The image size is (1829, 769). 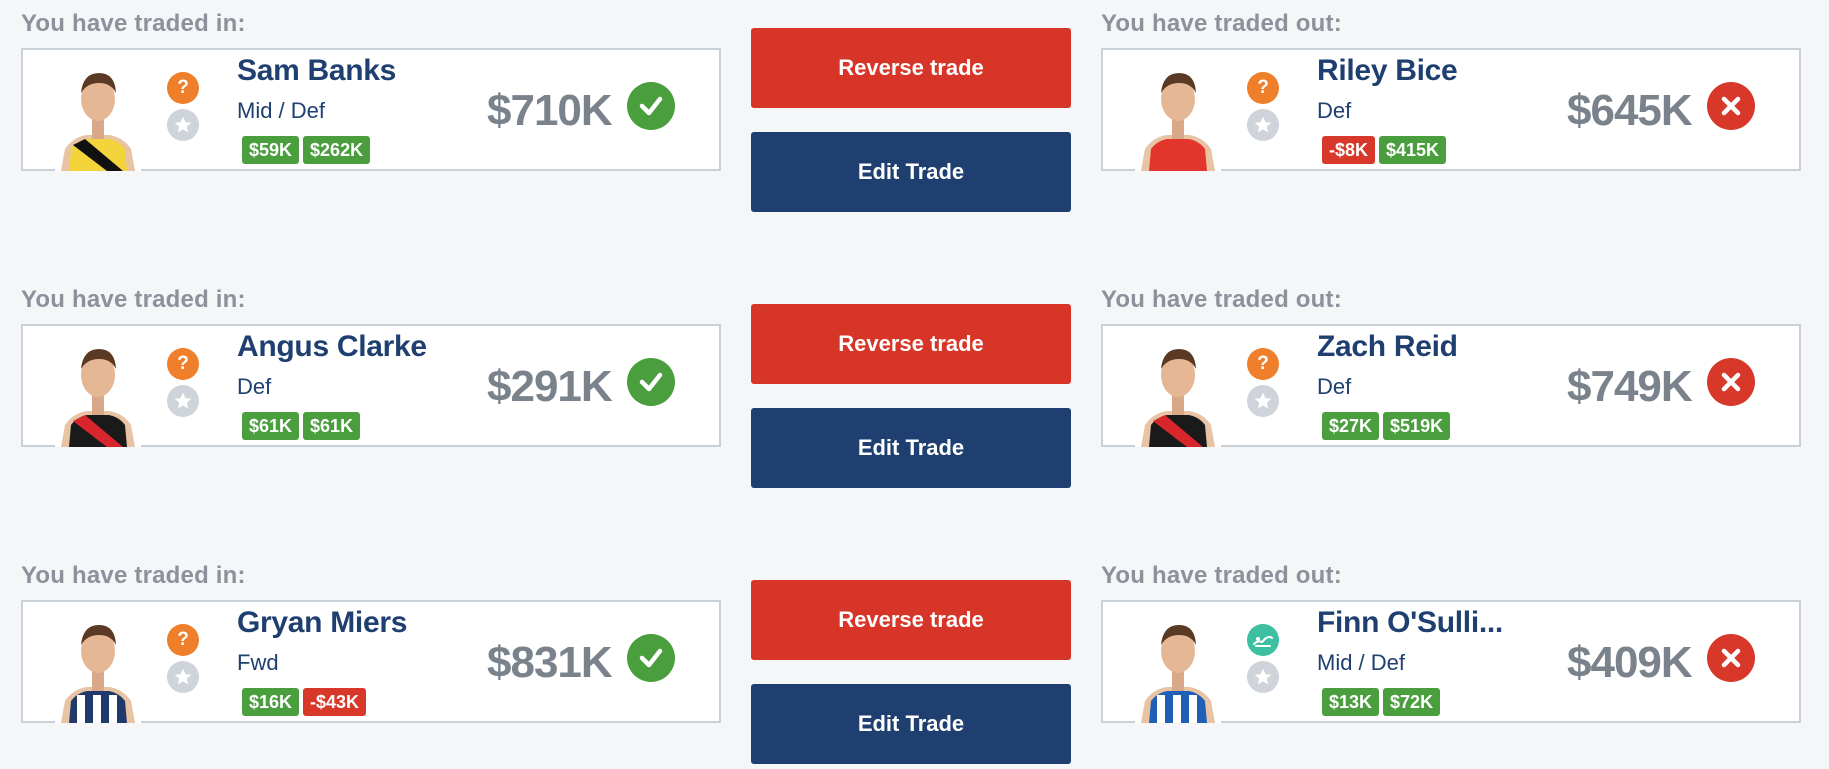 I want to click on price-change-tag: $519K, so click(x=1417, y=426).